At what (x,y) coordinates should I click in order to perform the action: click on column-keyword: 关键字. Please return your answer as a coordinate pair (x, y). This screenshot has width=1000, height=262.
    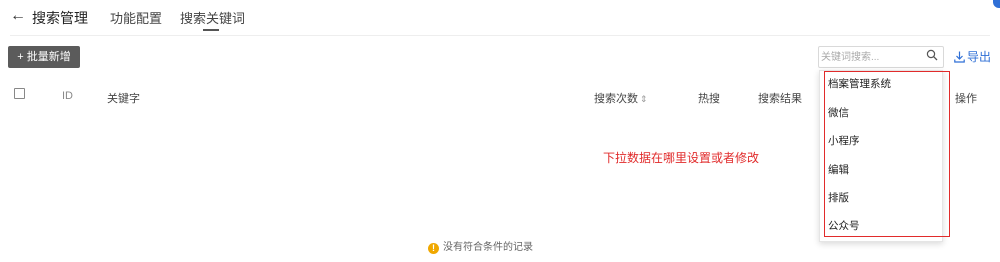
    Looking at the image, I should click on (123, 99).